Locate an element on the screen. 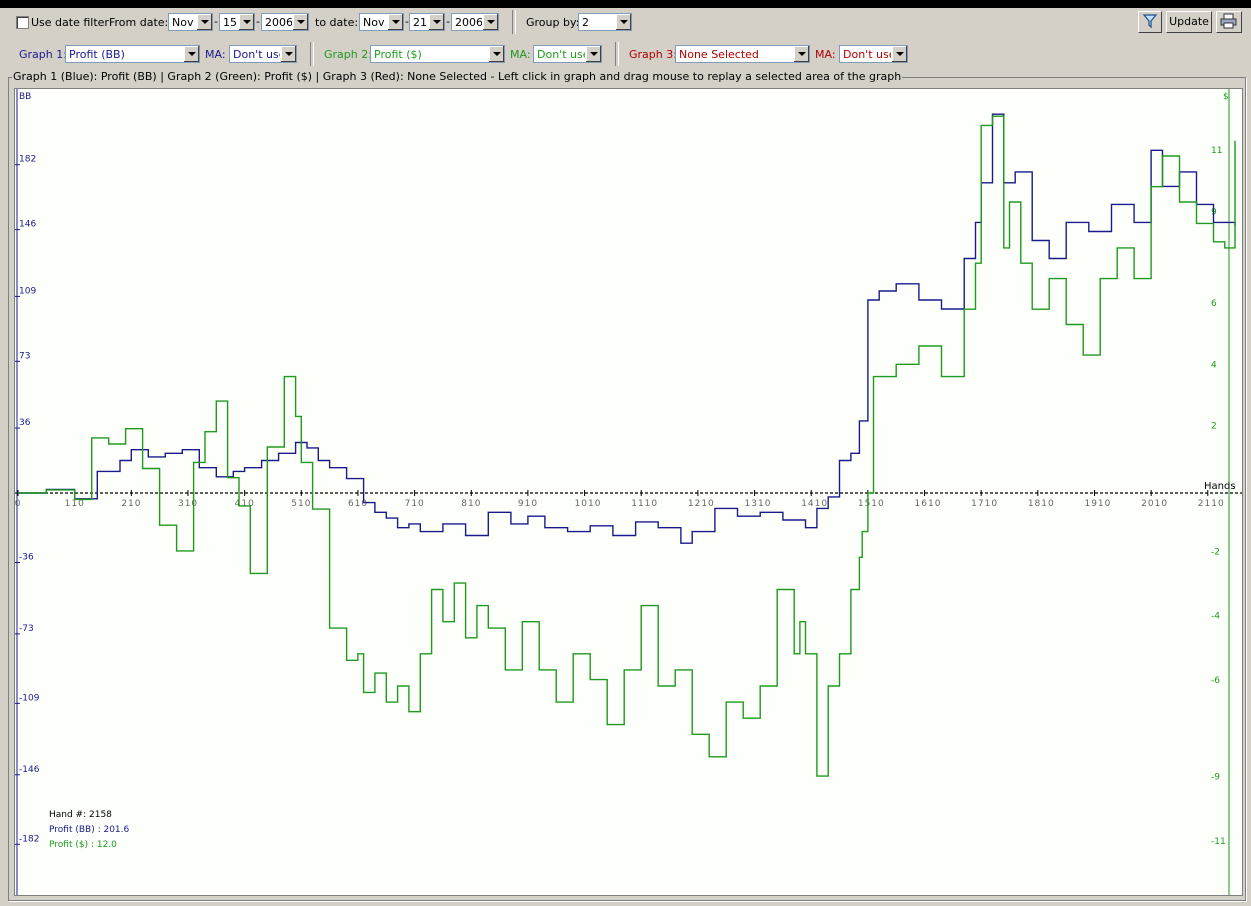  to-month-select: Nov is located at coordinates (381, 22).